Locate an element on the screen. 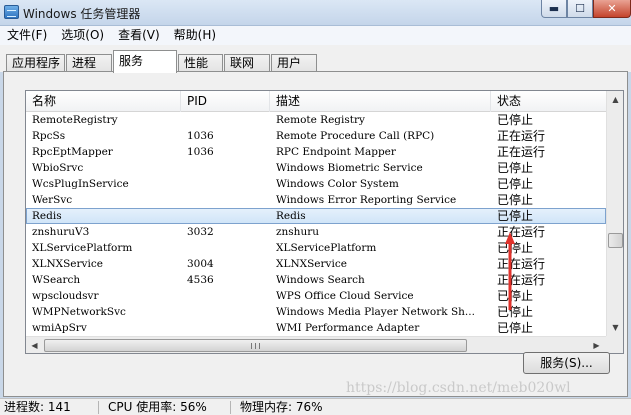  service-row: WbioSrvc Windows Biometric Service 已停止 is located at coordinates (316, 168).